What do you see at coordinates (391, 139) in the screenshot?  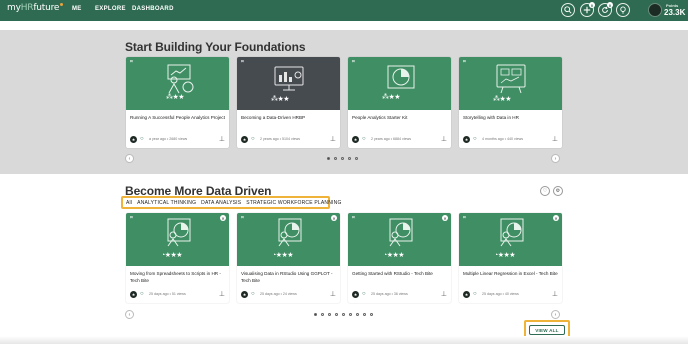 I see `card-meta-text: 2 years ago • 6884 views` at bounding box center [391, 139].